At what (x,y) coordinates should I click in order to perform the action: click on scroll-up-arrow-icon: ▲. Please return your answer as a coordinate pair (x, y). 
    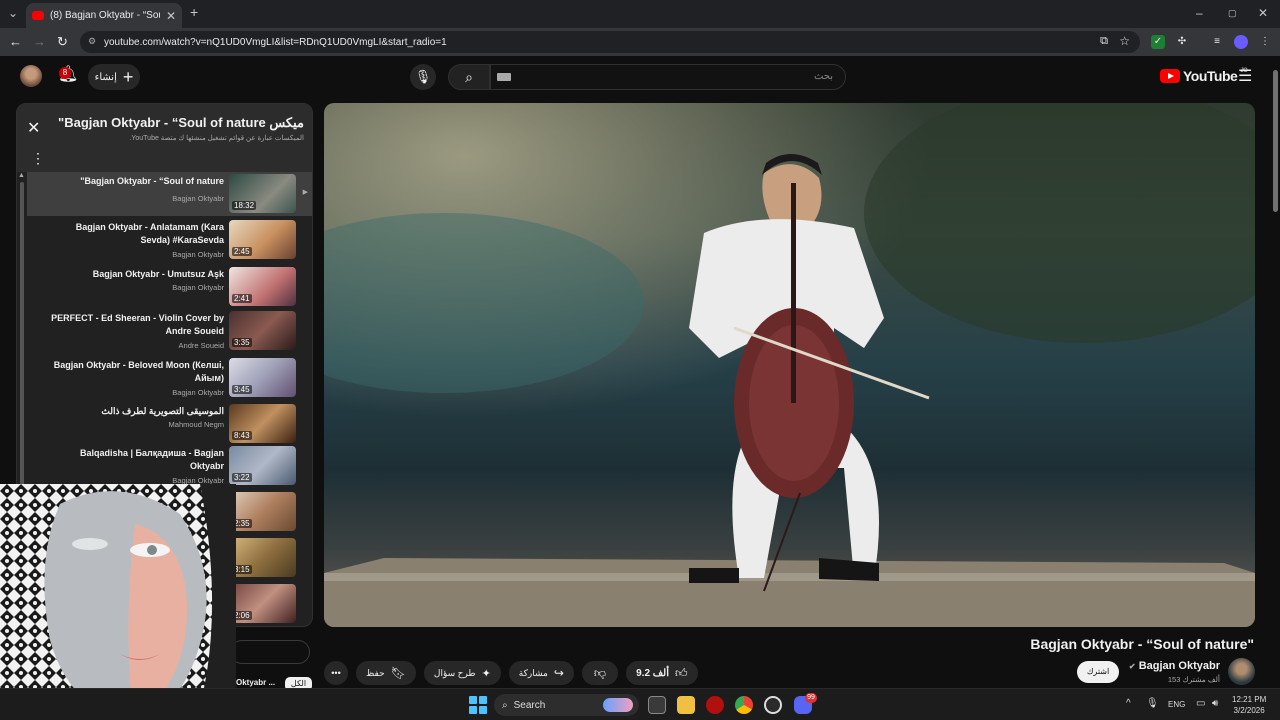
    Looking at the image, I should click on (21, 175).